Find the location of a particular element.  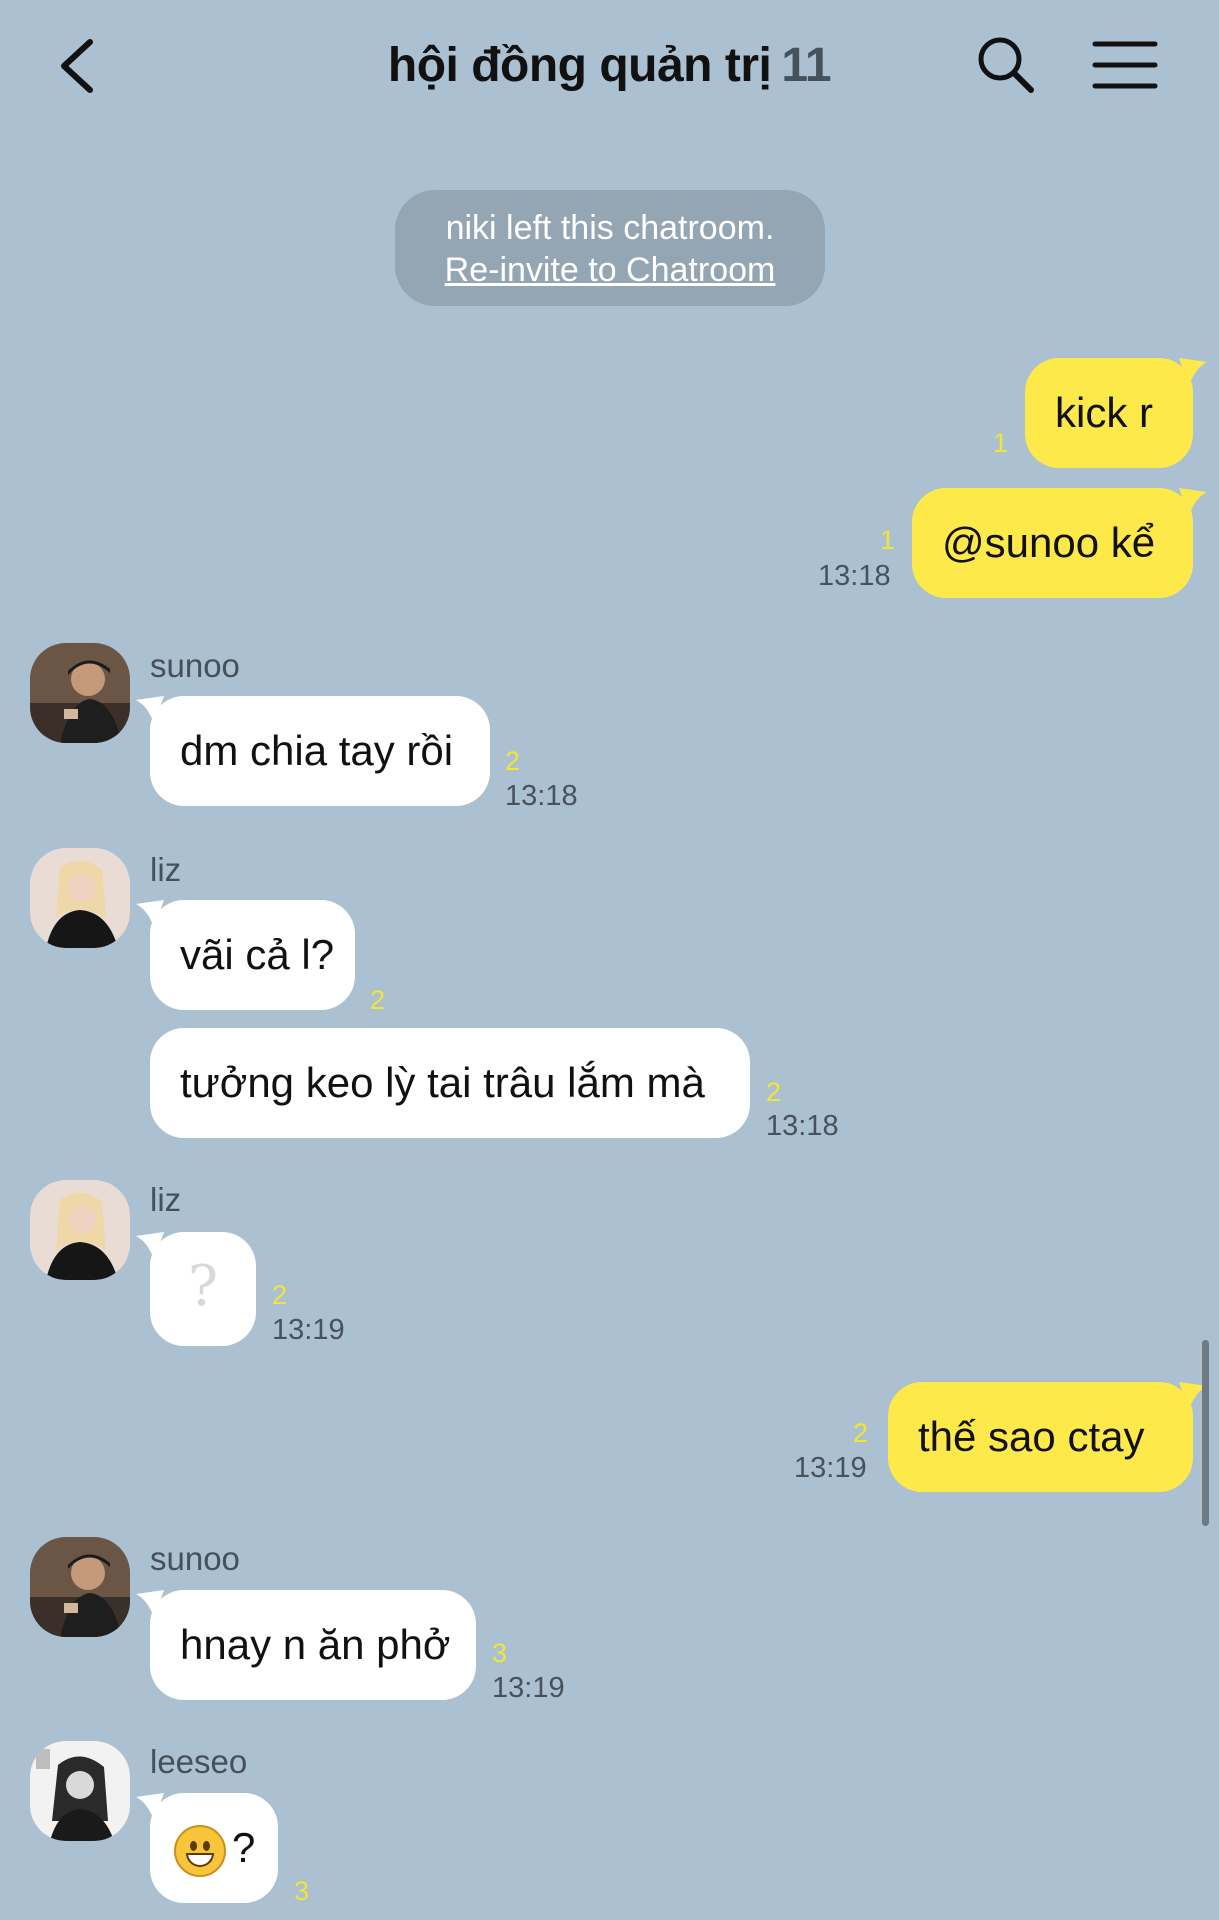

my-message-bubble: kick r is located at coordinates (1116, 413).